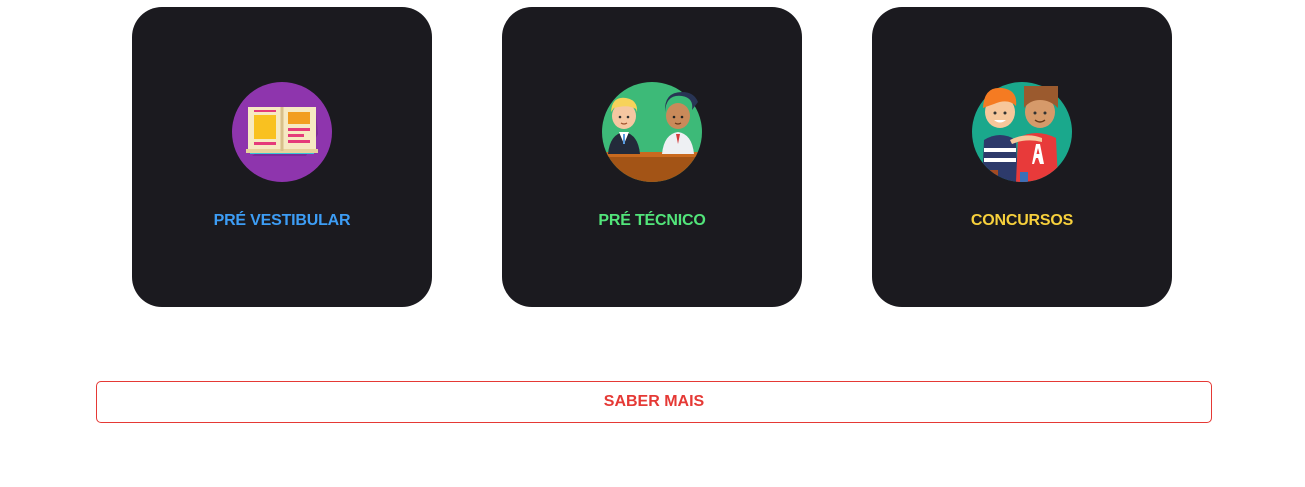 The image size is (1305, 487). I want to click on open-book-icon, so click(282, 132).